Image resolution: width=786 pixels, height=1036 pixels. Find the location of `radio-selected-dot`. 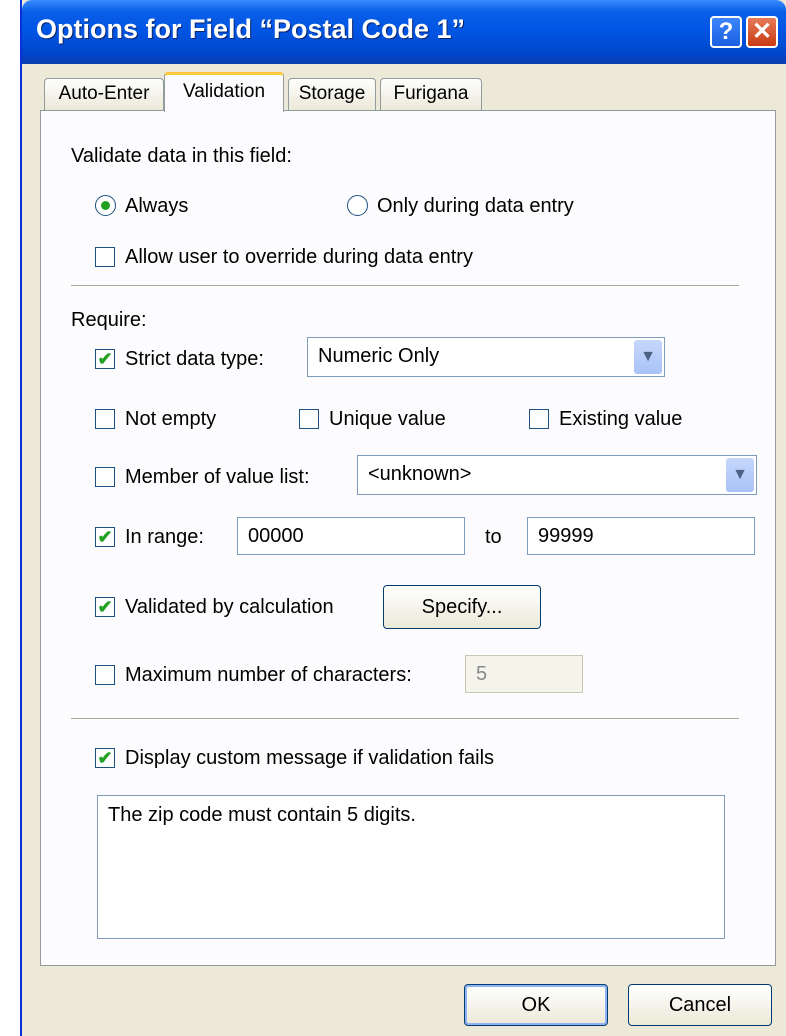

radio-selected-dot is located at coordinates (105, 205).